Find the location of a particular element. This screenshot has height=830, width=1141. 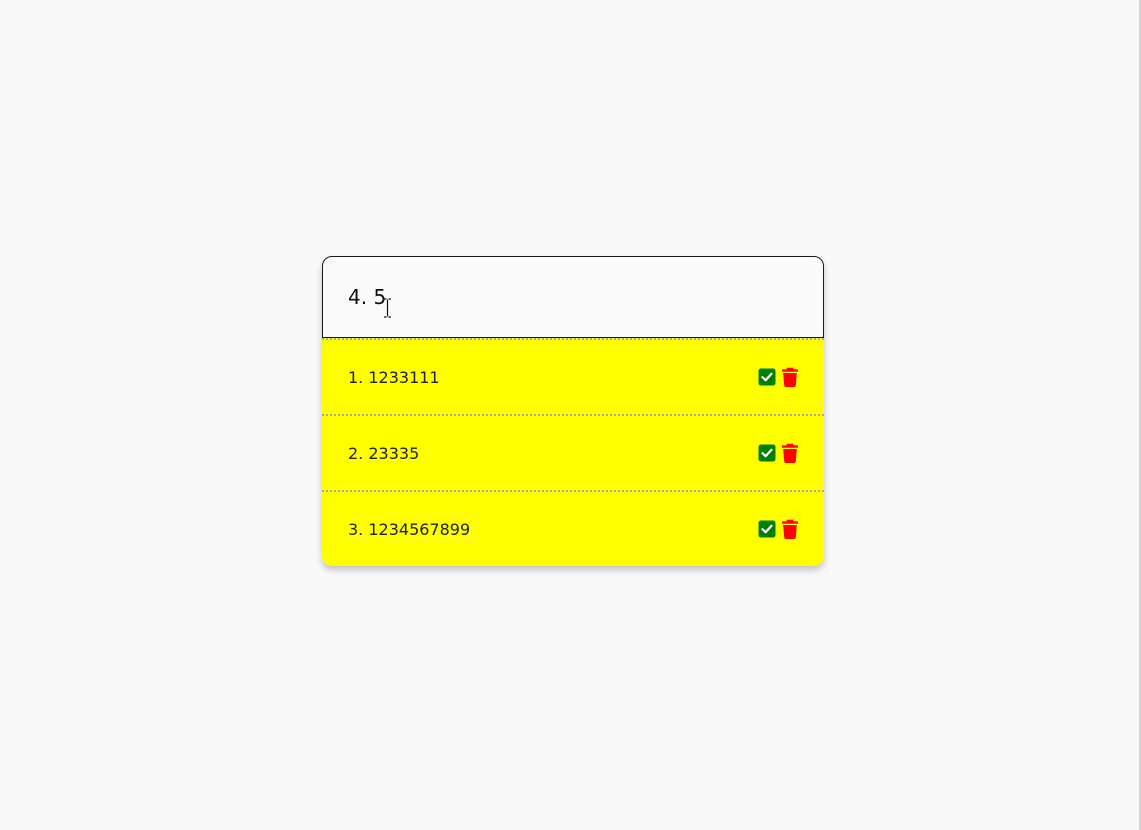

todo-list: 1. 1233111 2. 23335 3. 1234567899 is located at coordinates (573, 452).